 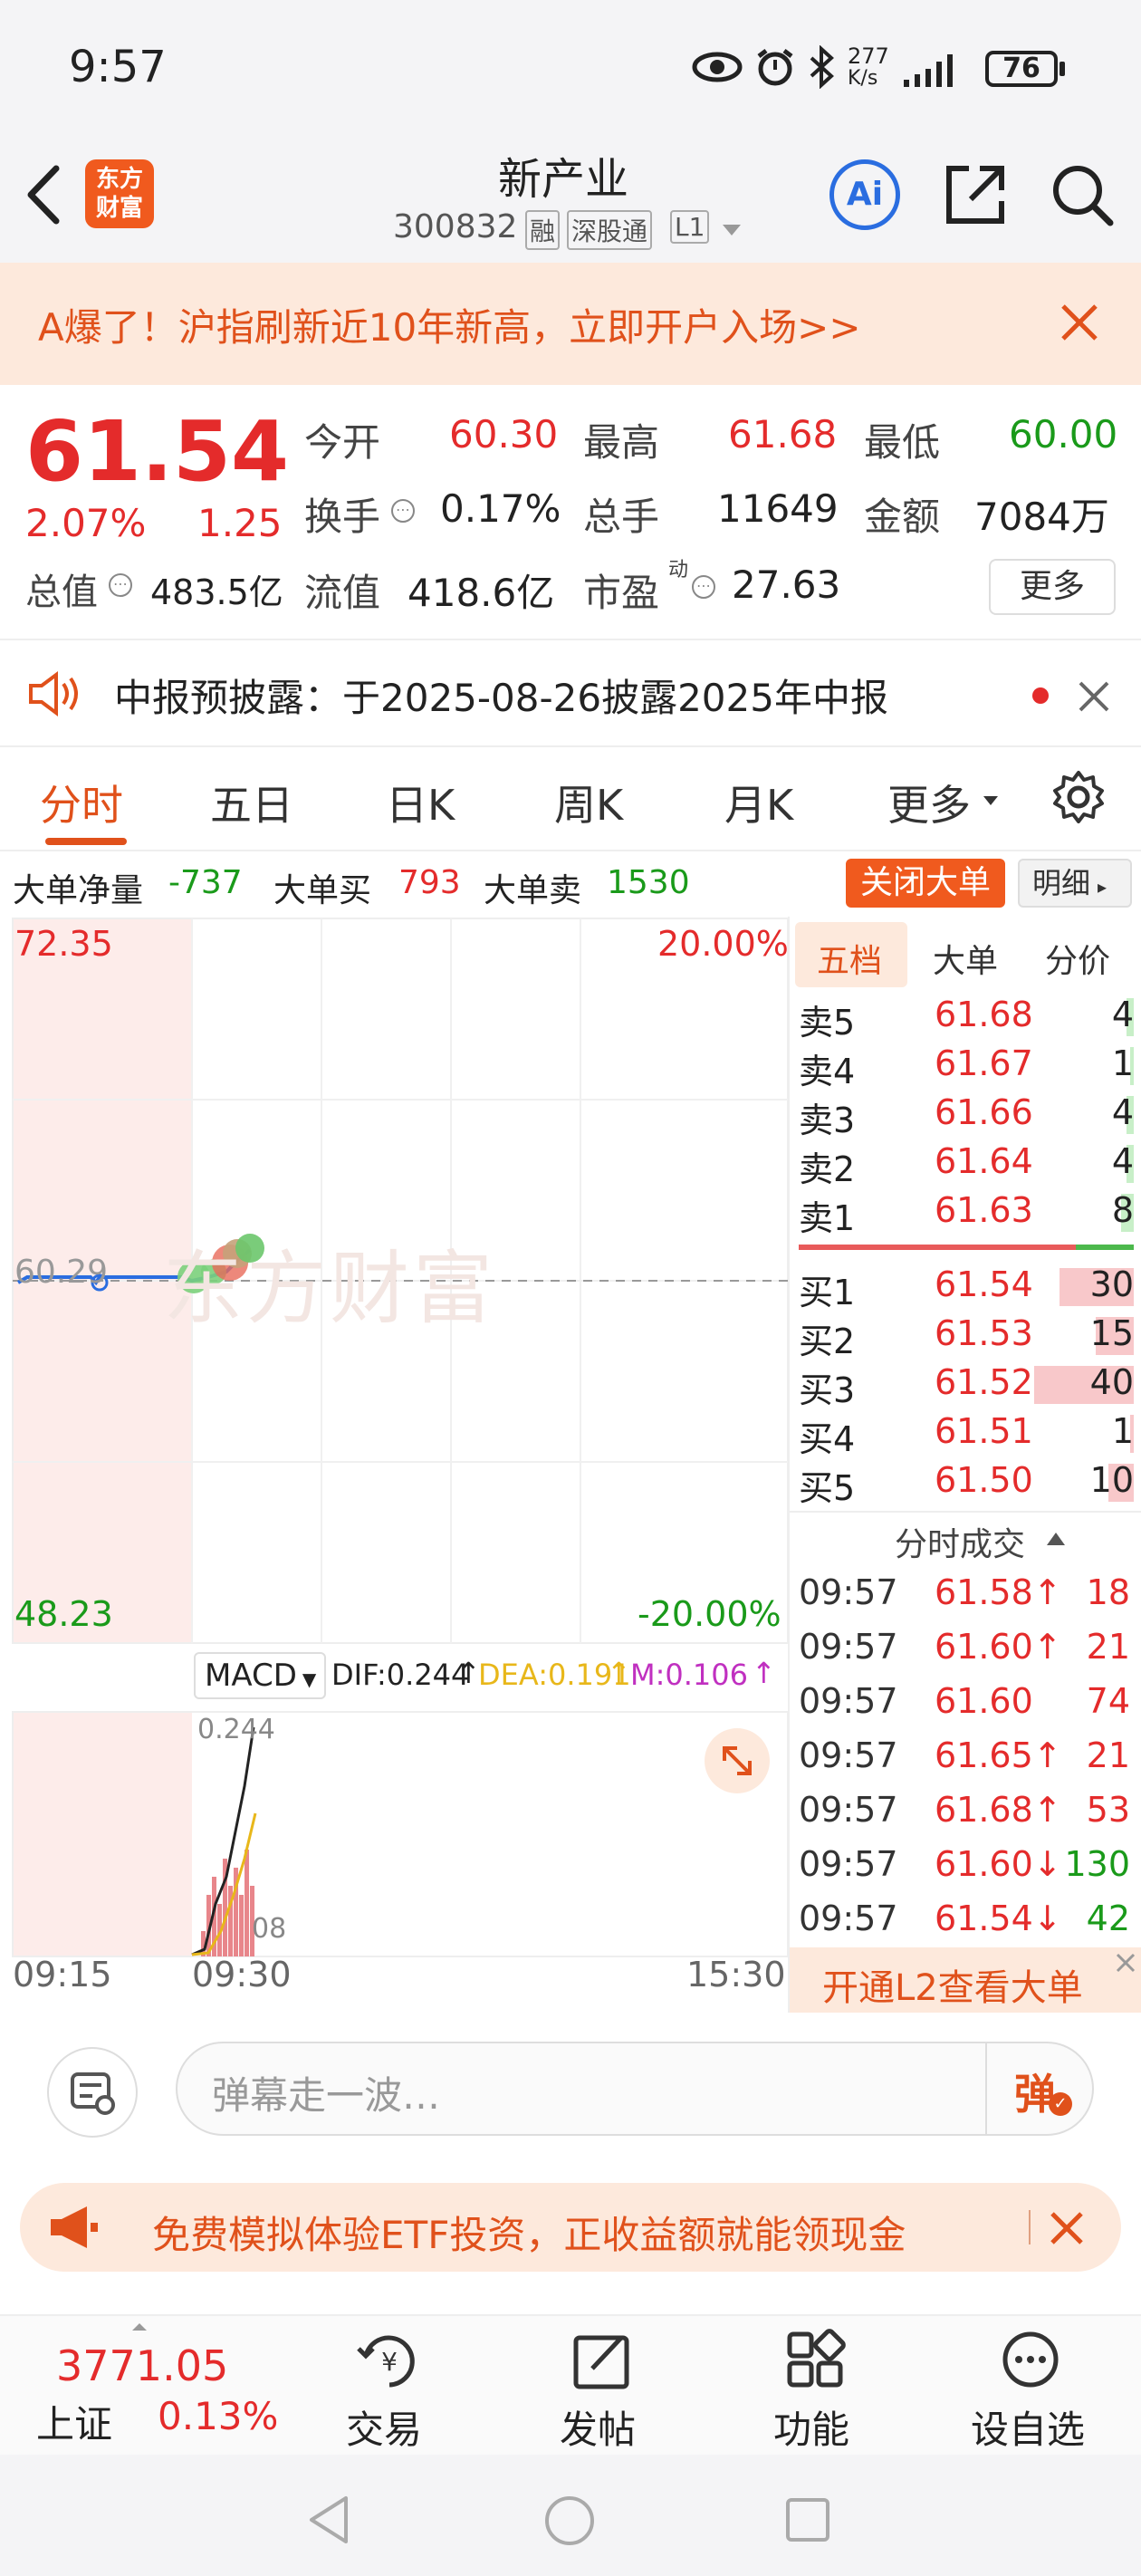 I want to click on ask-row: 卖4 61.67 1, so click(x=966, y=1065).